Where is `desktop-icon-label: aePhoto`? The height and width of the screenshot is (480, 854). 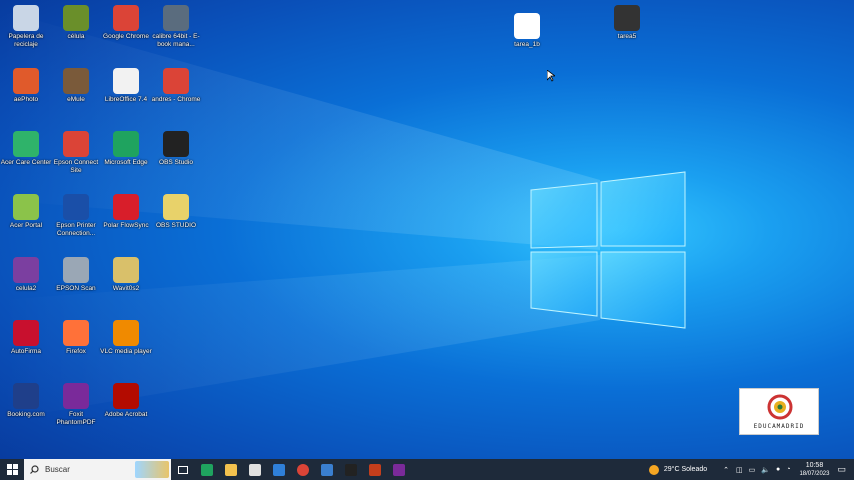
desktop-icon-label: aePhoto is located at coordinates (26, 99).